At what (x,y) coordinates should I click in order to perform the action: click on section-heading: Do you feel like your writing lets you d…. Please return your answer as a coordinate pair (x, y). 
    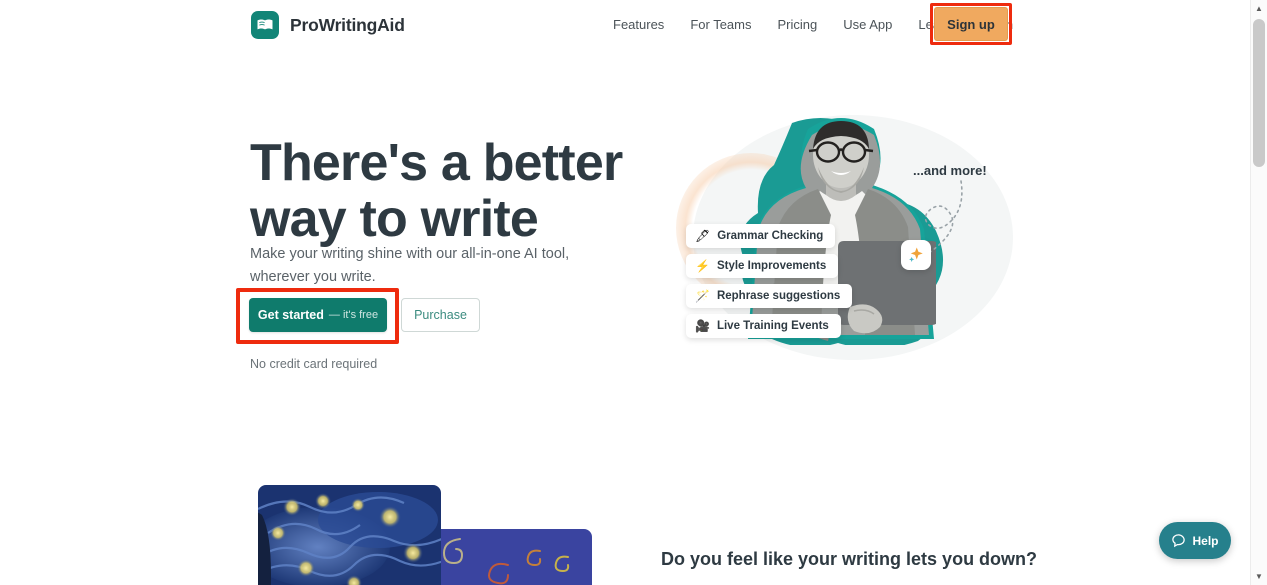
    Looking at the image, I should click on (849, 559).